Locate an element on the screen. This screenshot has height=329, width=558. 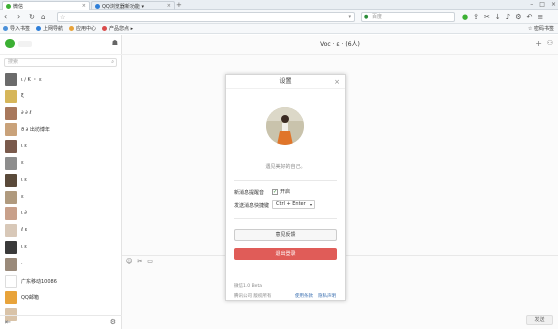
feedback-button: 意见反馈 is located at coordinates (285, 235).